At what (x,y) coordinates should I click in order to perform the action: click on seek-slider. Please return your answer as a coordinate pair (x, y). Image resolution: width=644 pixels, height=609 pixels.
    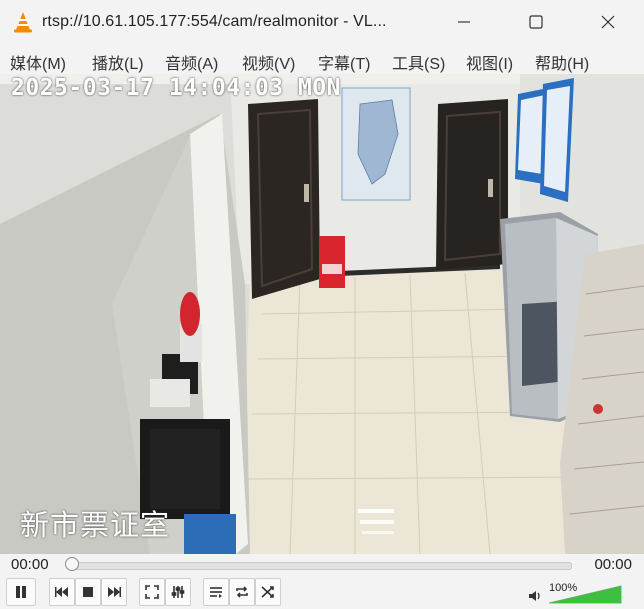
    Looking at the image, I should click on (321, 566).